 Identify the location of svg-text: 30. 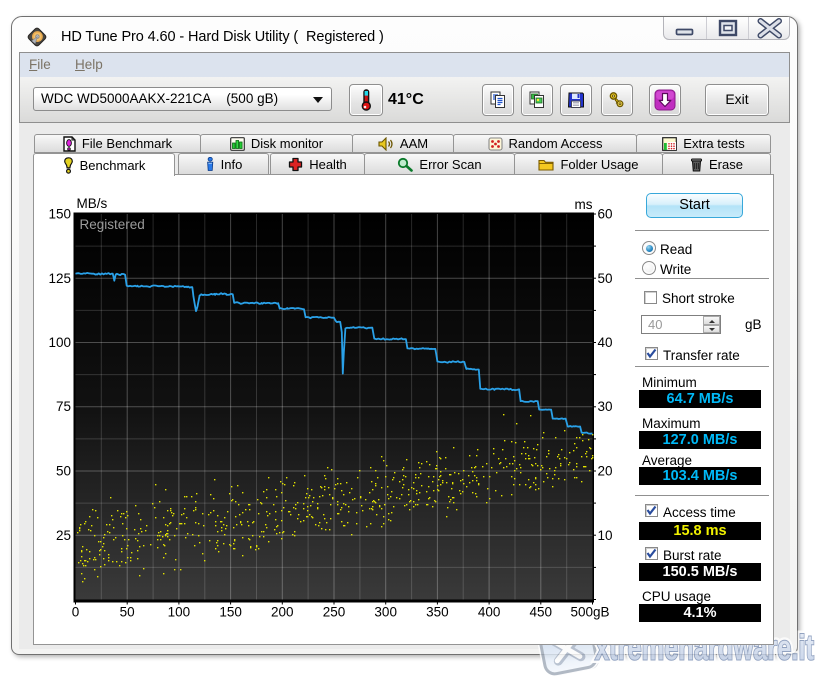
(605, 406).